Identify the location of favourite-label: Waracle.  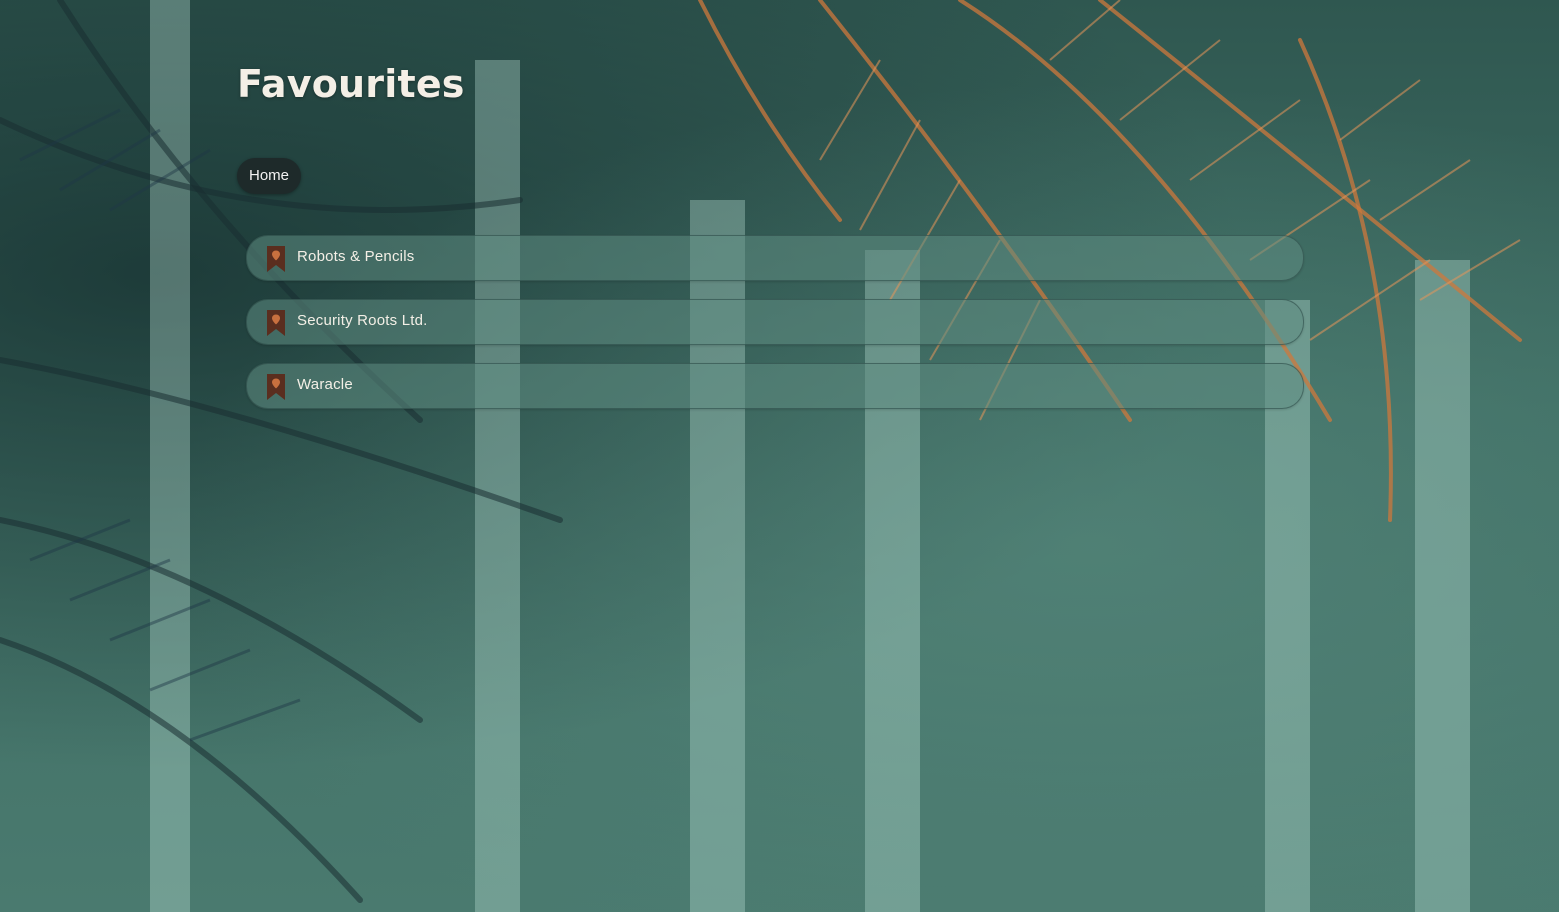
(325, 384).